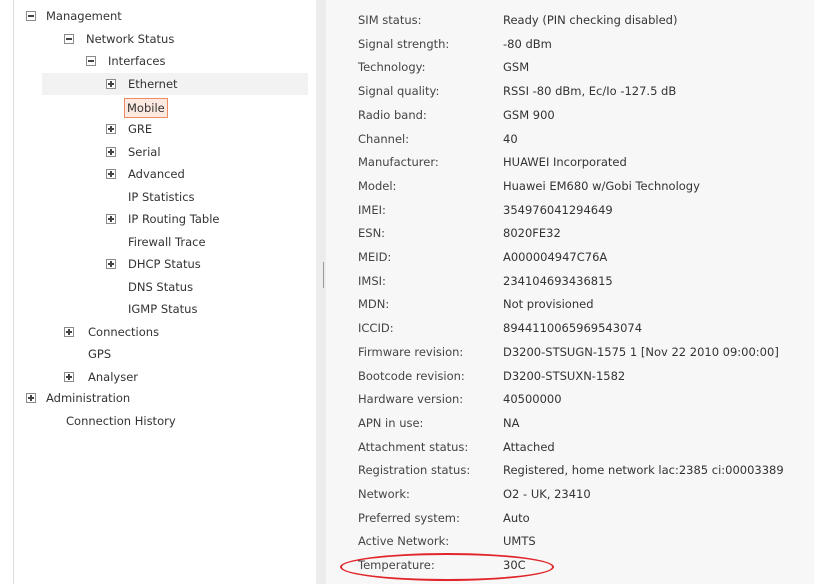 The width and height of the screenshot is (814, 584). I want to click on detail-label: MEID:, so click(375, 257).